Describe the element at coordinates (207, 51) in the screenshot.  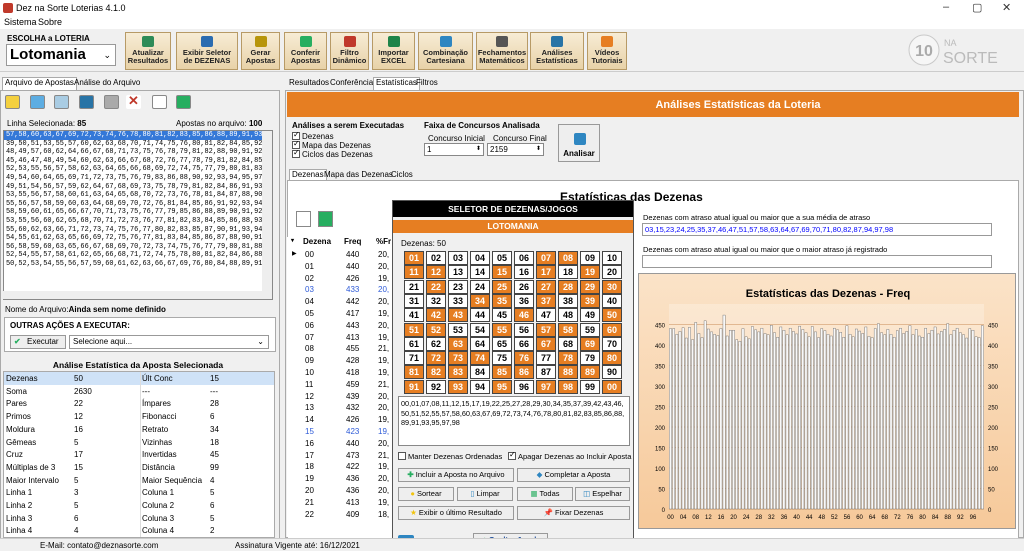
I see `toolbar-button-1: Exibir Seletor de DEZENAS` at that location.